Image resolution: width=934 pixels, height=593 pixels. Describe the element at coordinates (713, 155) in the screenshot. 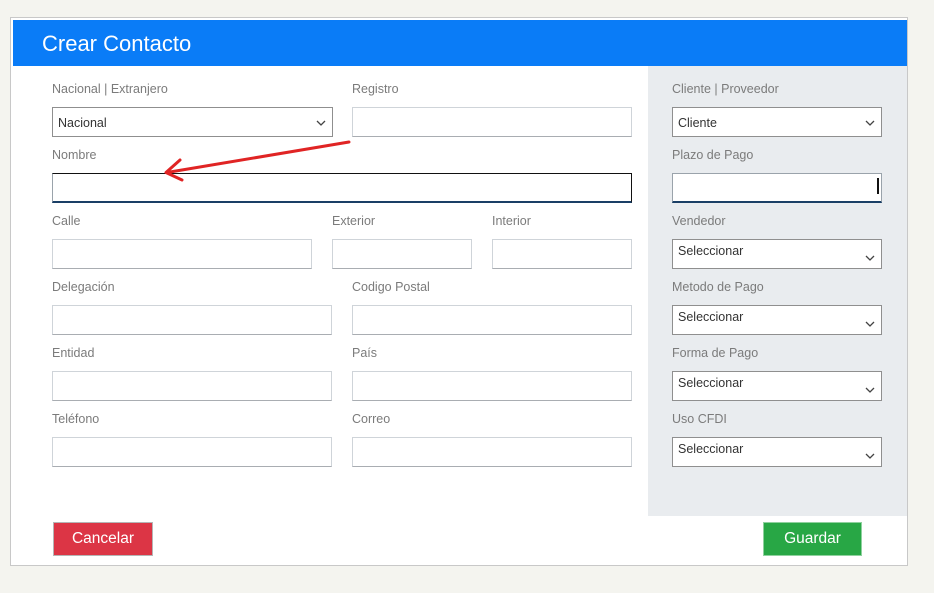

I see `plazo-pago-label: Plazo de Pago` at that location.